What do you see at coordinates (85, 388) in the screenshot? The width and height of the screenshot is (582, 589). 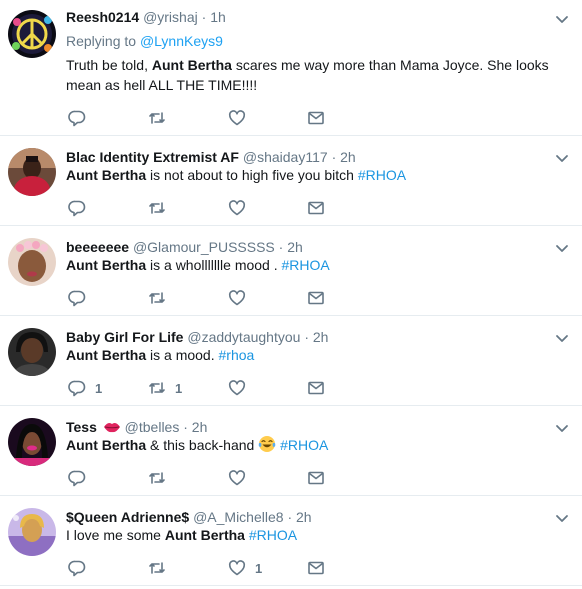 I see `reply-button: 1` at bounding box center [85, 388].